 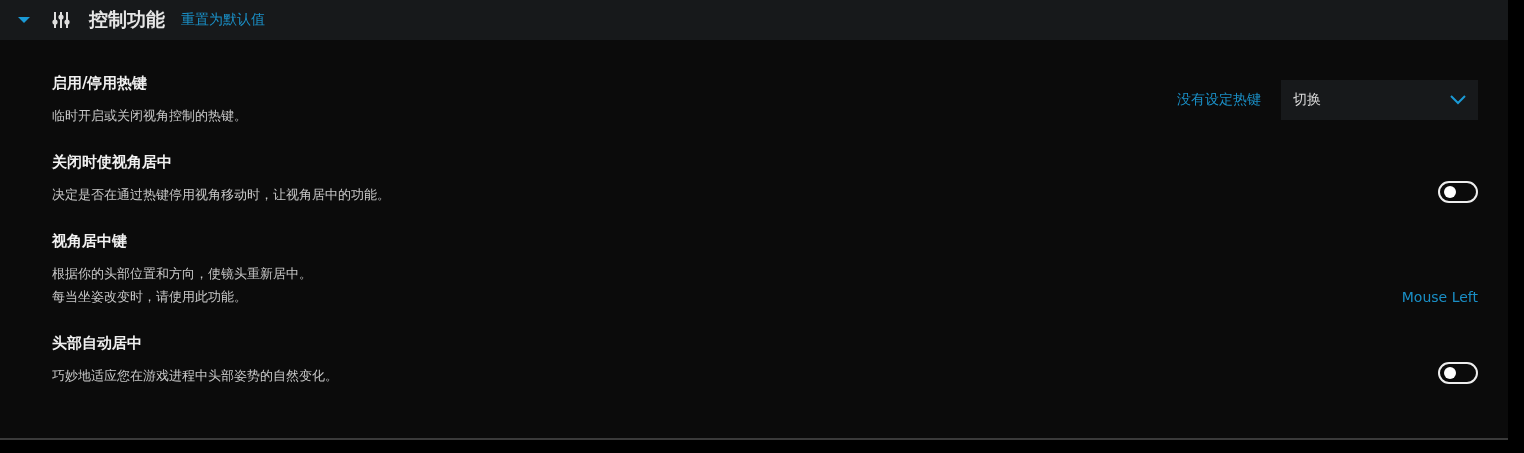 What do you see at coordinates (97, 343) in the screenshot?
I see `setting-title: 头部自动居中` at bounding box center [97, 343].